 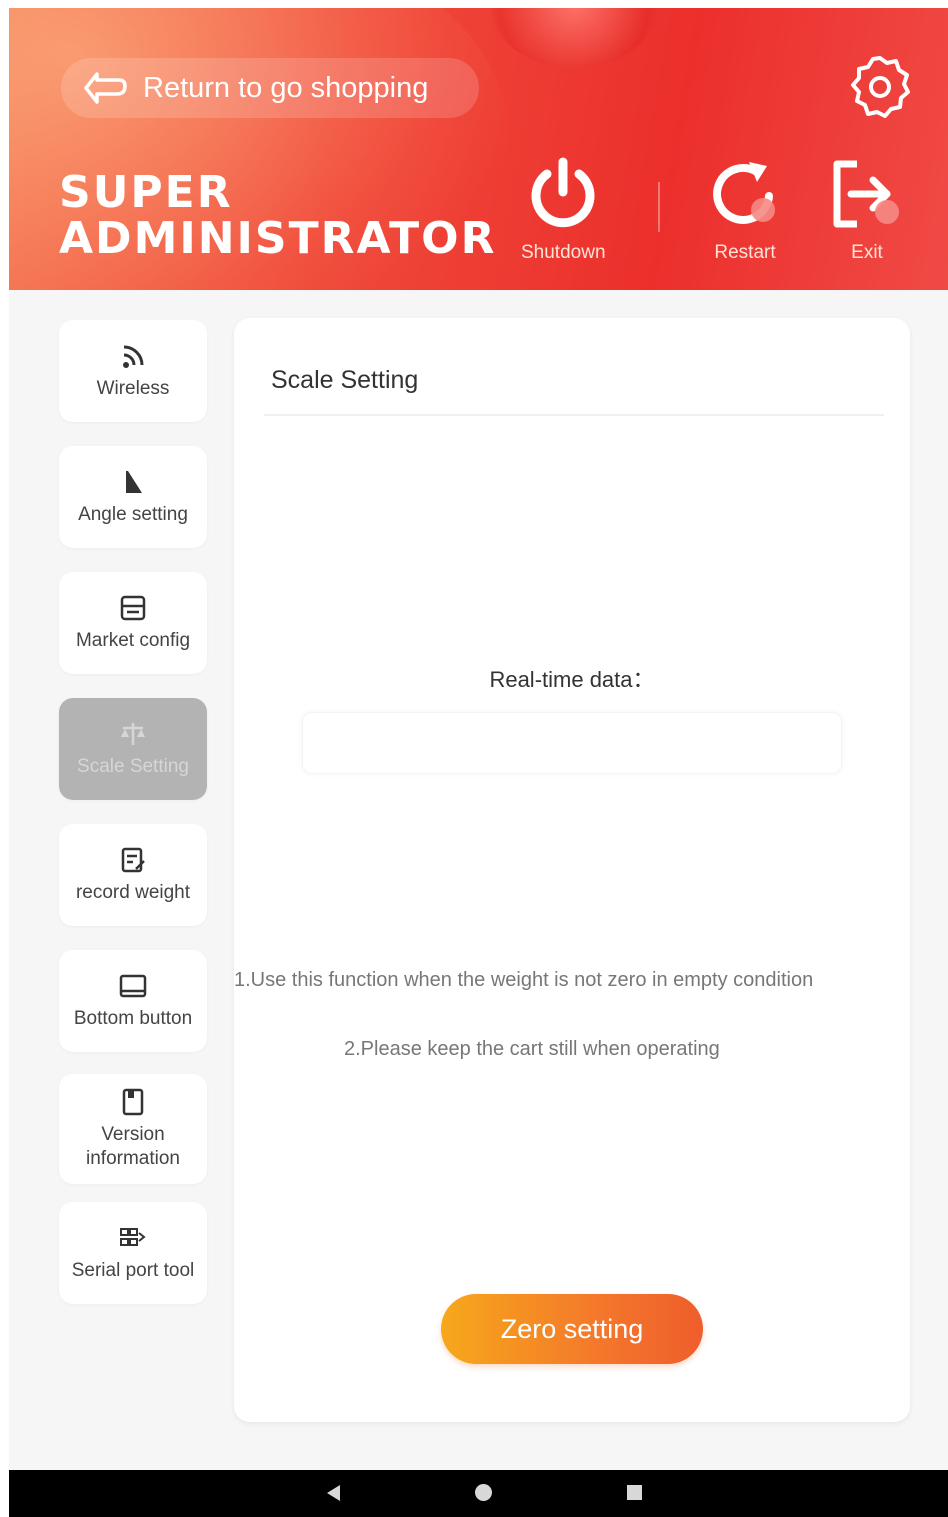 I want to click on restart-icon, so click(x=744, y=193).